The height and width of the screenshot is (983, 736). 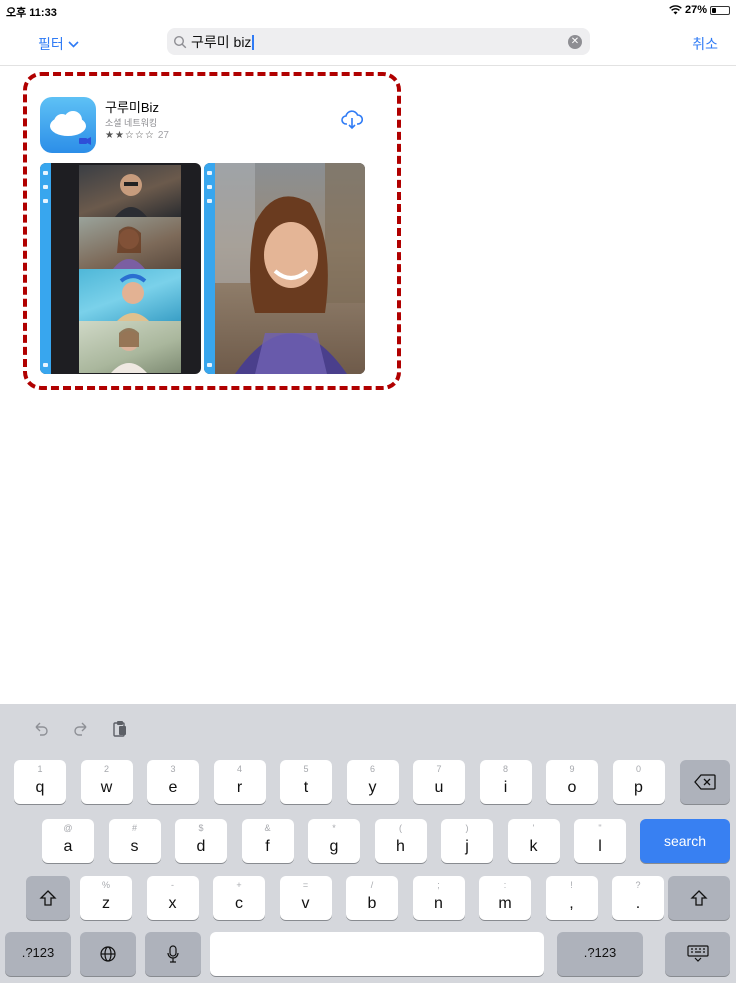 I want to click on key-alt-label: 7, so click(x=439, y=769).